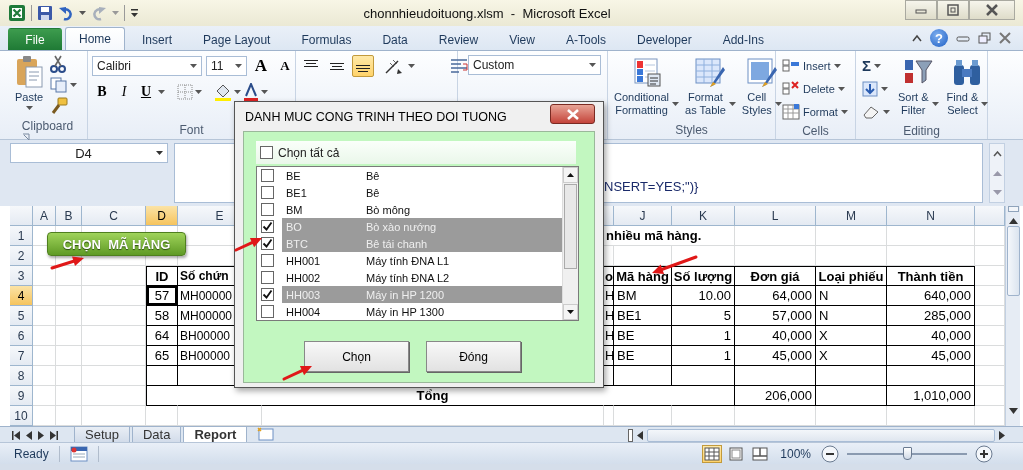 The image size is (1023, 470). I want to click on table-cell: 64, so click(162, 336).